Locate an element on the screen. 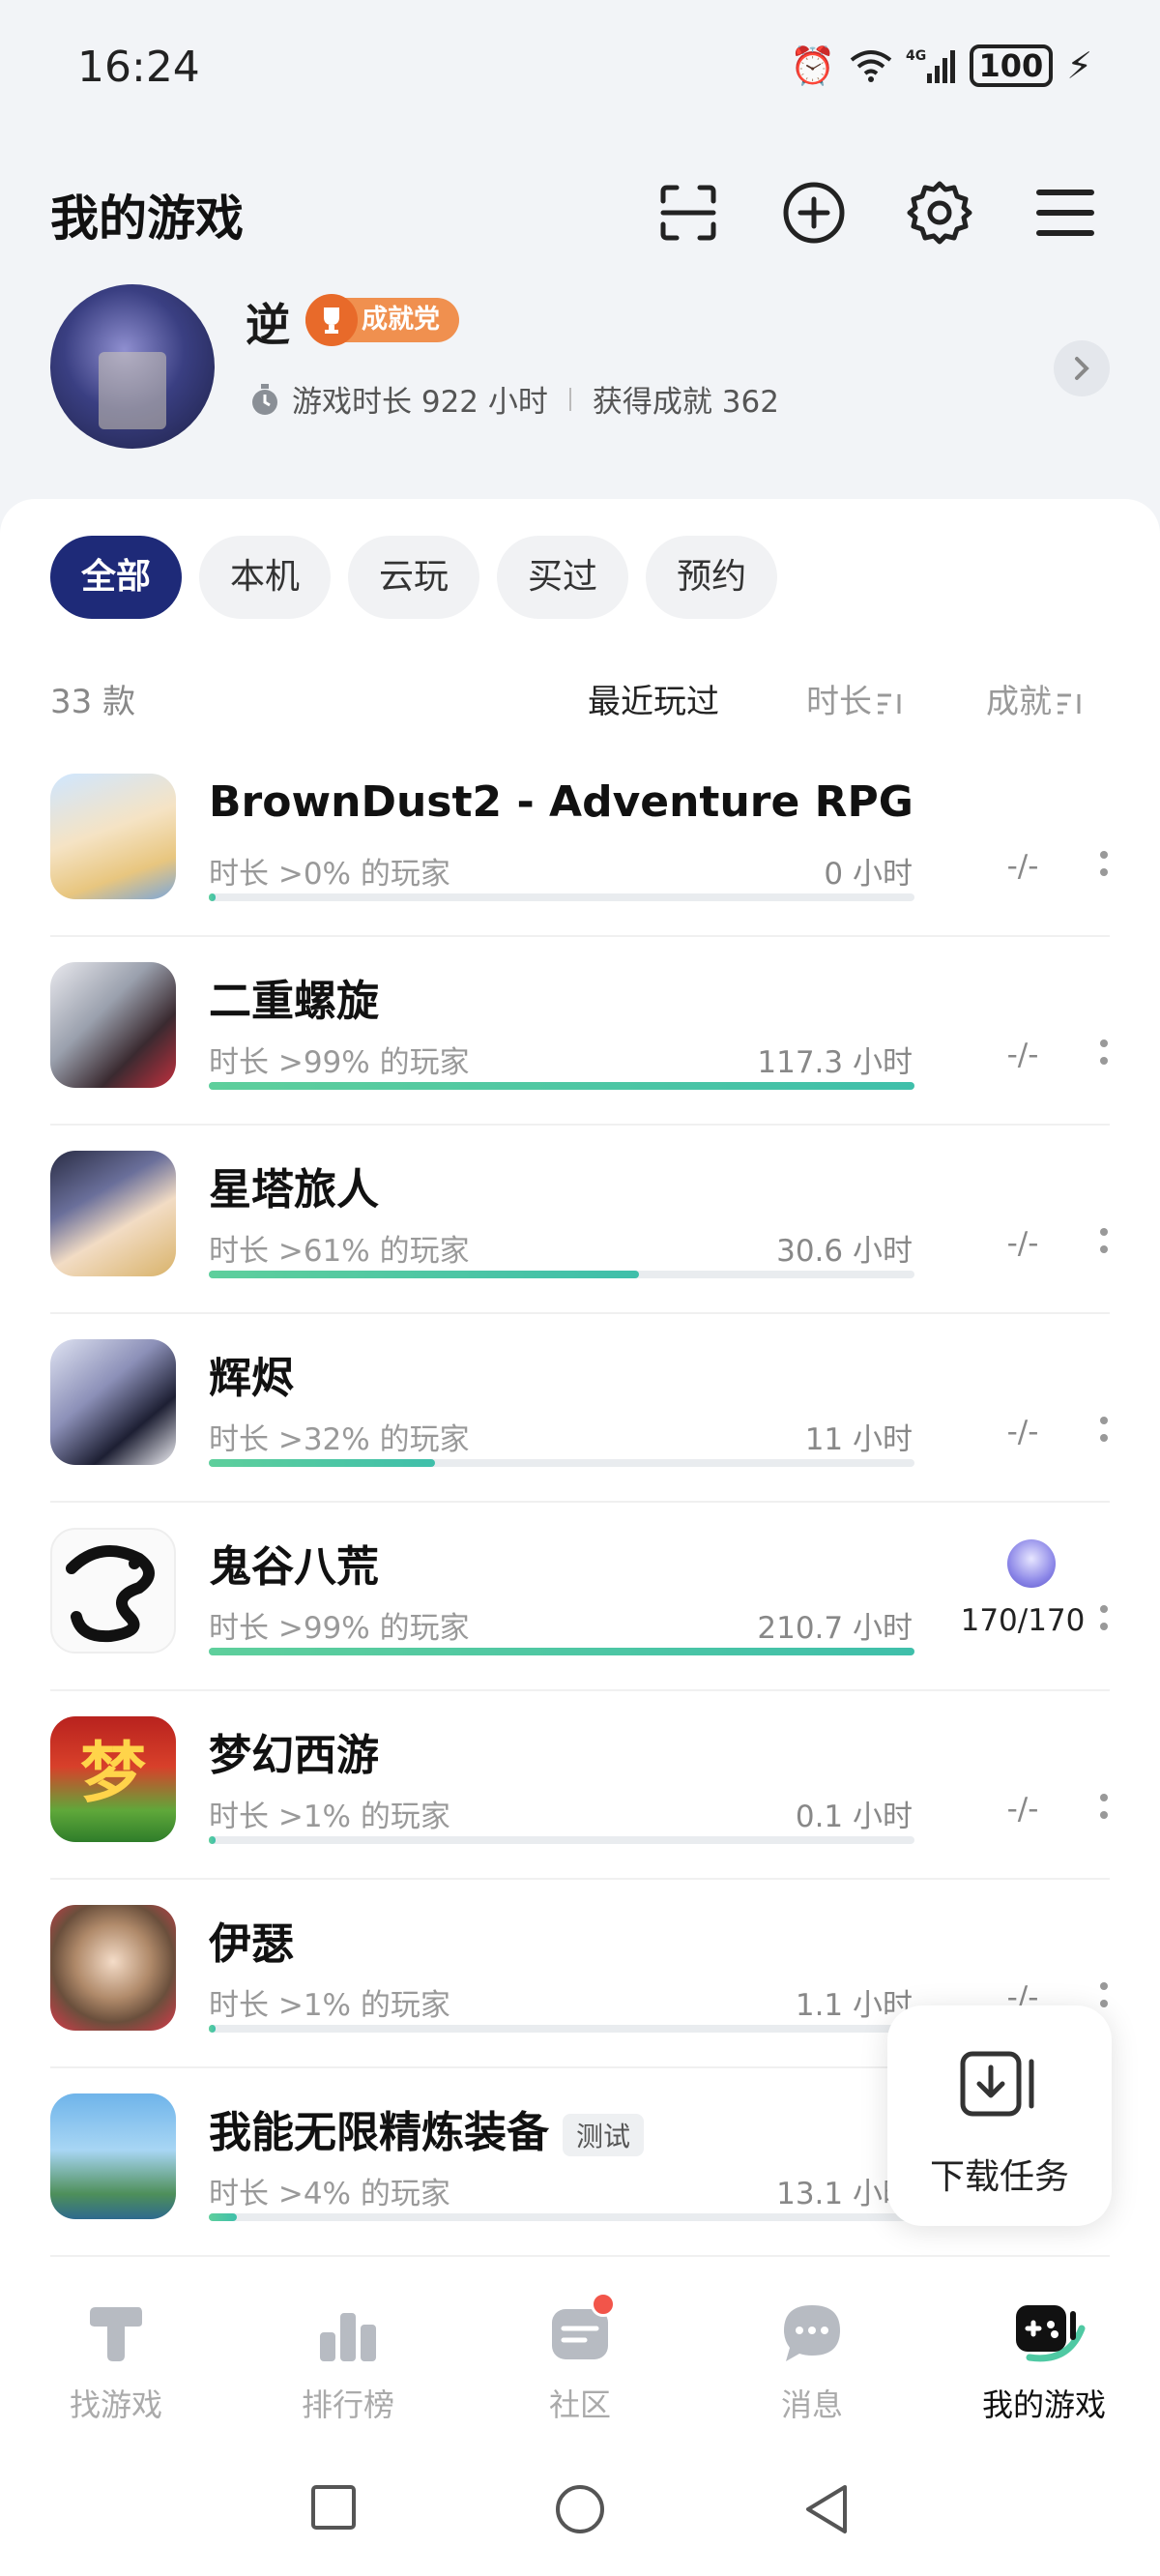  avatar is located at coordinates (133, 366).